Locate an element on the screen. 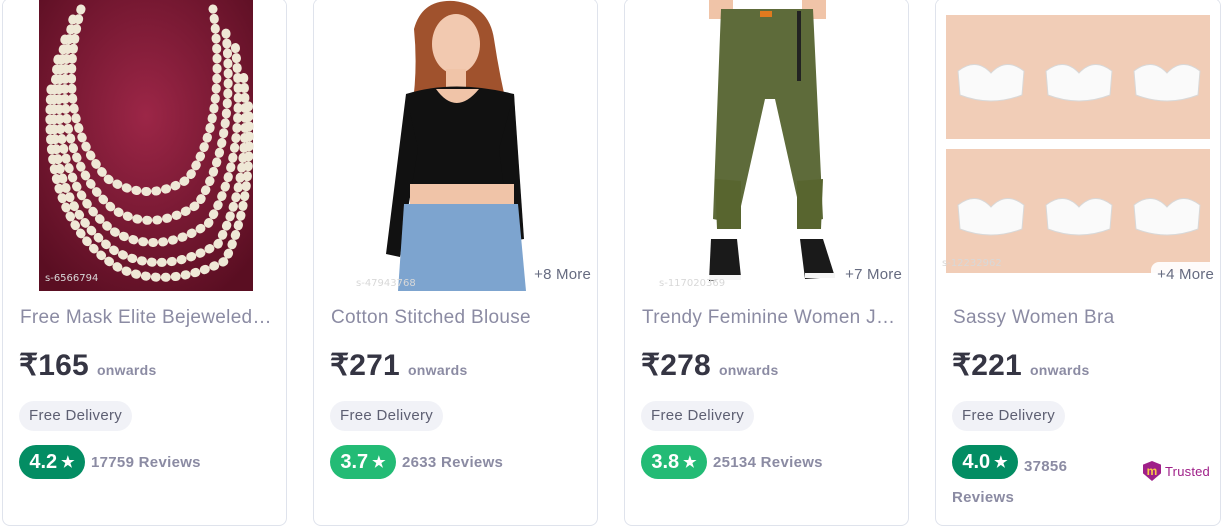  price-row: ₹278 onwards is located at coordinates (710, 365).